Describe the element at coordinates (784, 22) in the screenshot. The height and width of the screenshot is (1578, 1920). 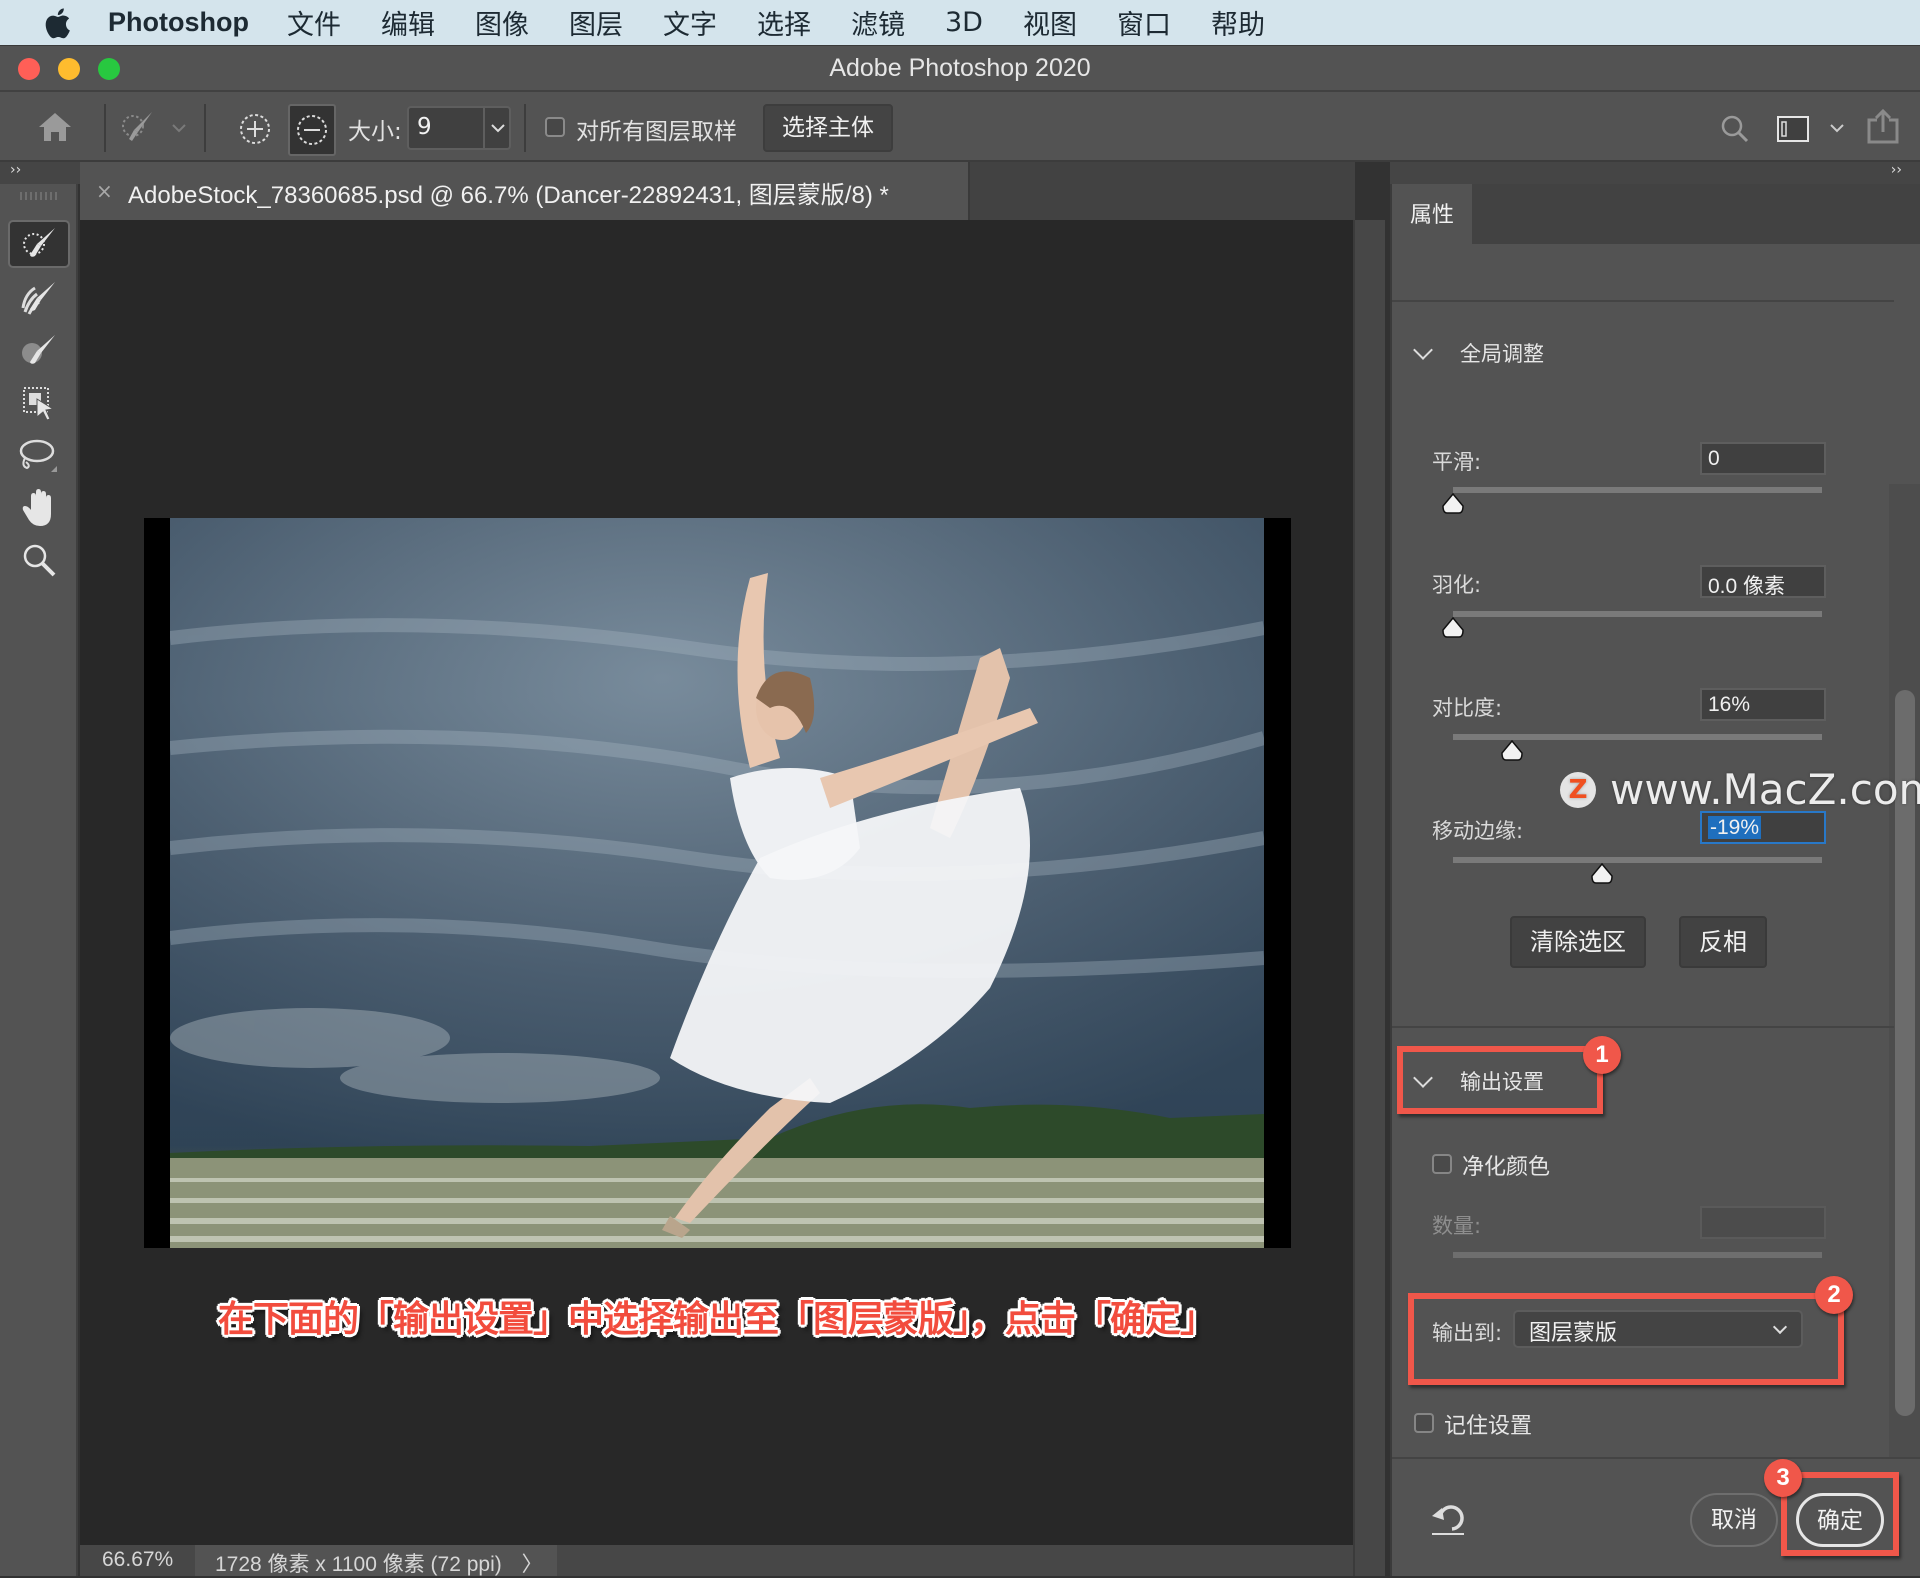
I see `menu-select: 选择` at that location.